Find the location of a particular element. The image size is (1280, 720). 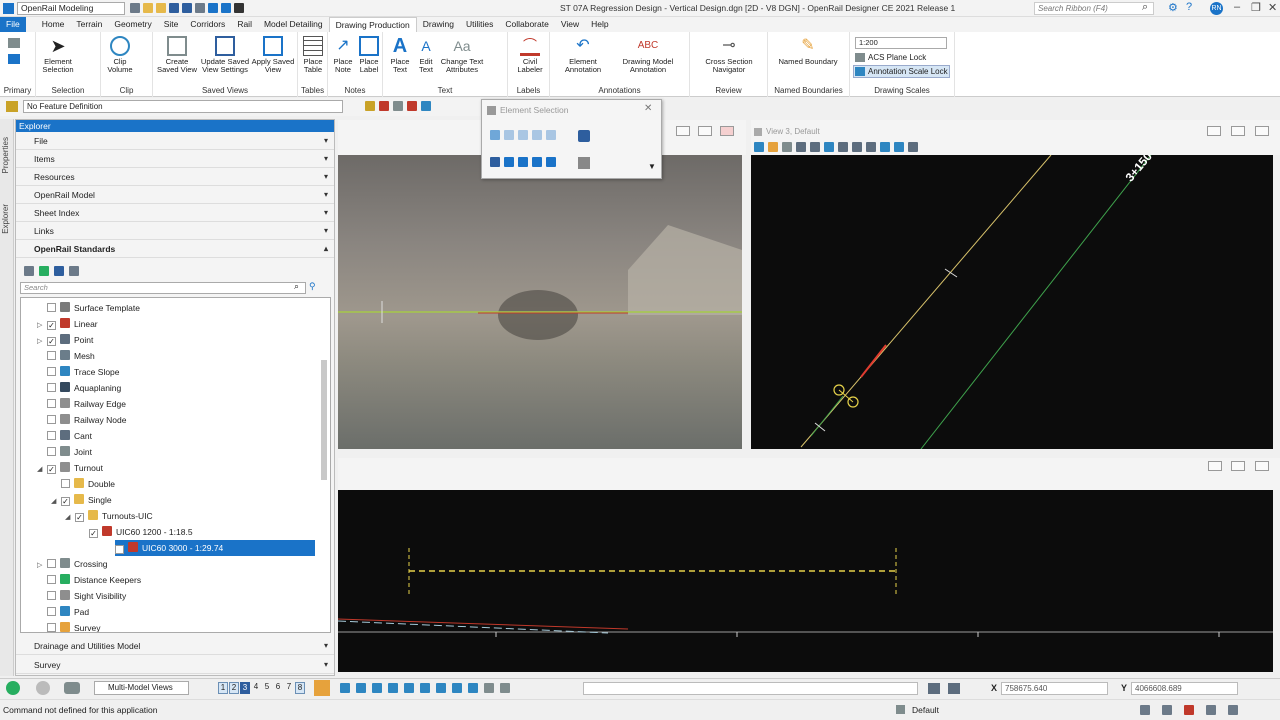

view-5-button: 5 is located at coordinates (267, 688).